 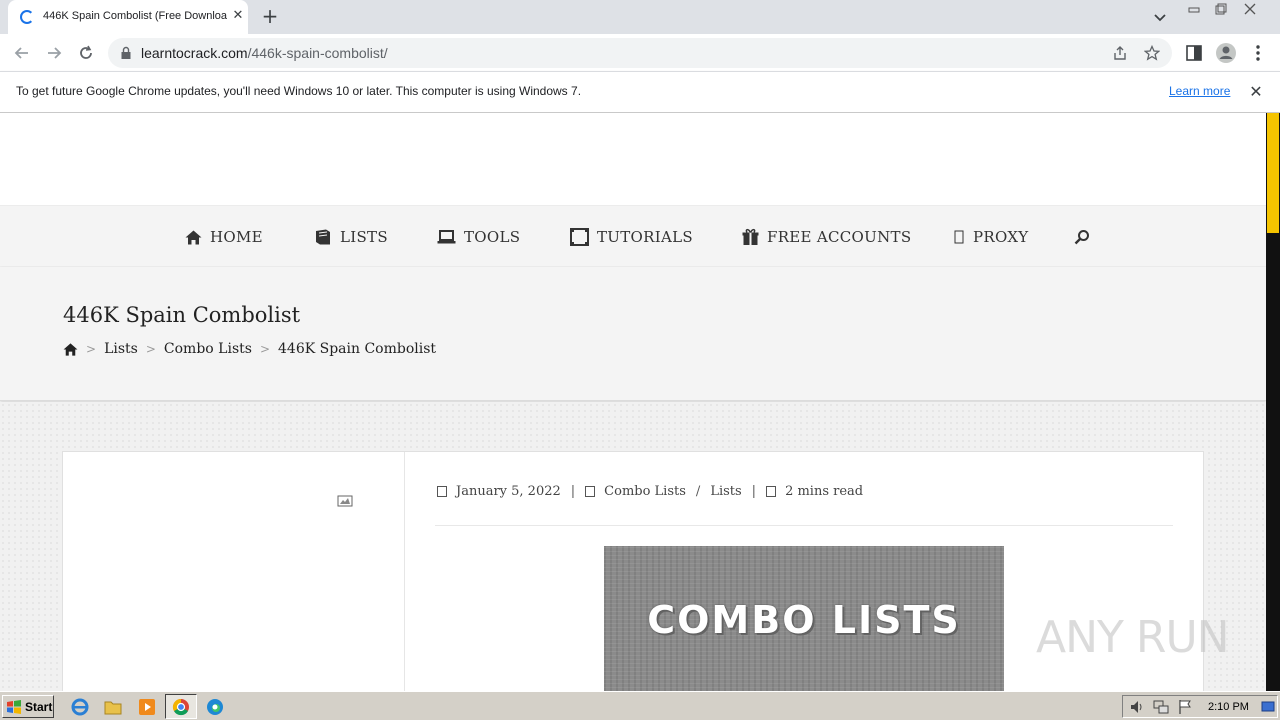 I want to click on back-icon, so click(x=22, y=53).